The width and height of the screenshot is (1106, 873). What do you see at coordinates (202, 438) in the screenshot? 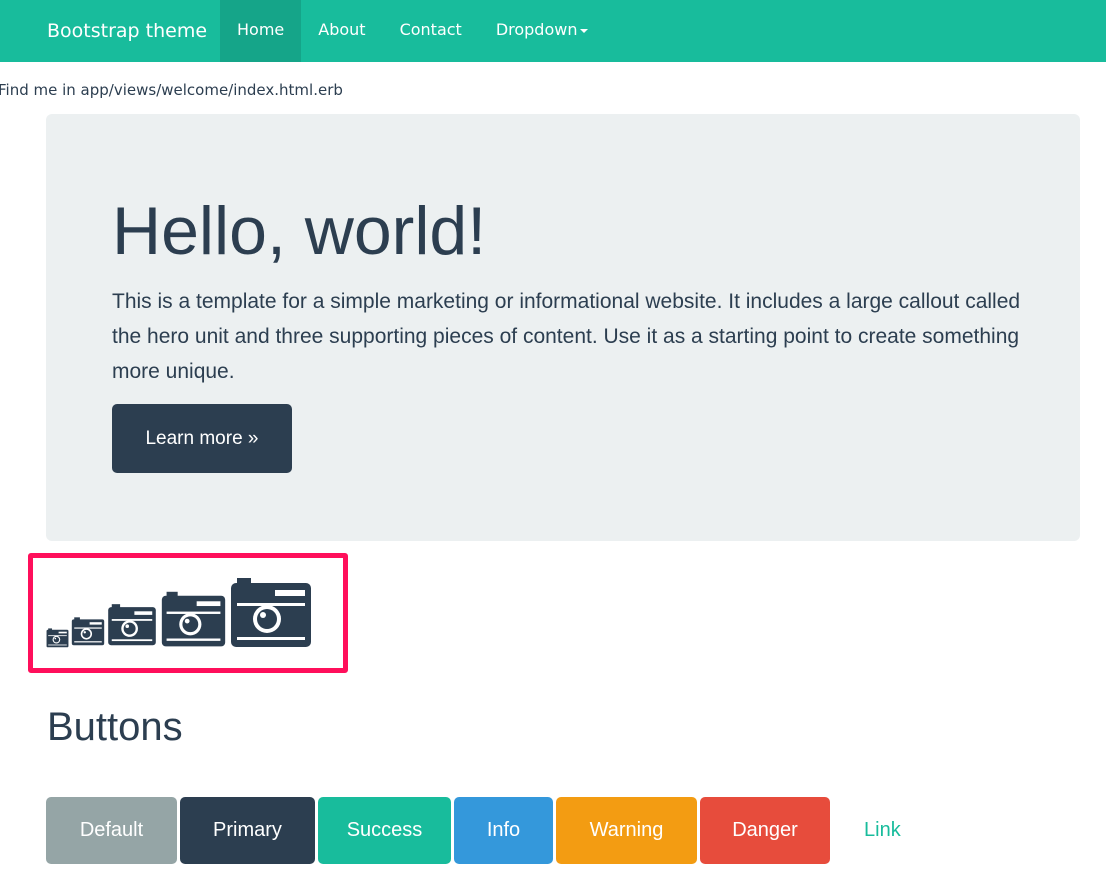
I see `learn-more-button: Learn more »` at bounding box center [202, 438].